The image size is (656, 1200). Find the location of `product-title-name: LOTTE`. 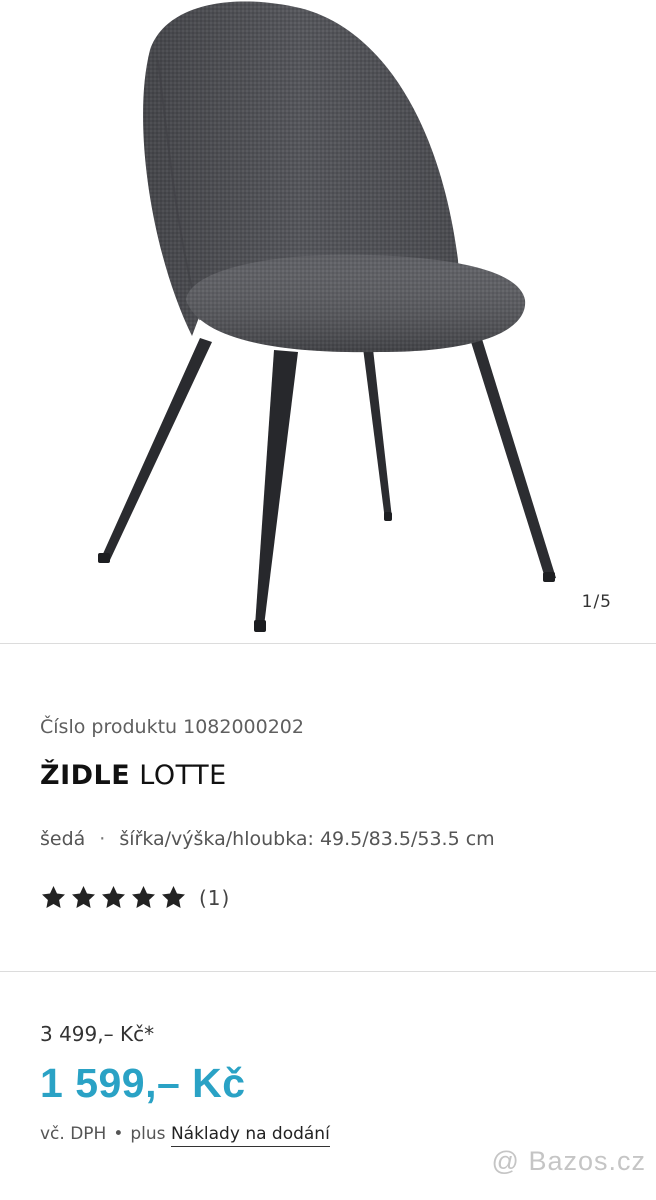

product-title-name: LOTTE is located at coordinates (178, 775).